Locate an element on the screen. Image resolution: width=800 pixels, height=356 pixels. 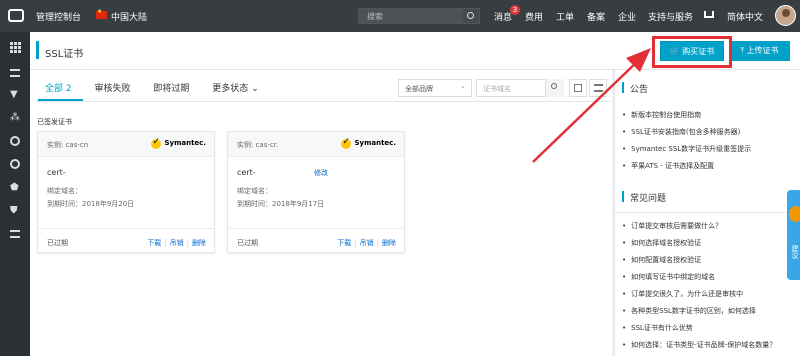
upload-label: 上传证书 is located at coordinates (762, 50).